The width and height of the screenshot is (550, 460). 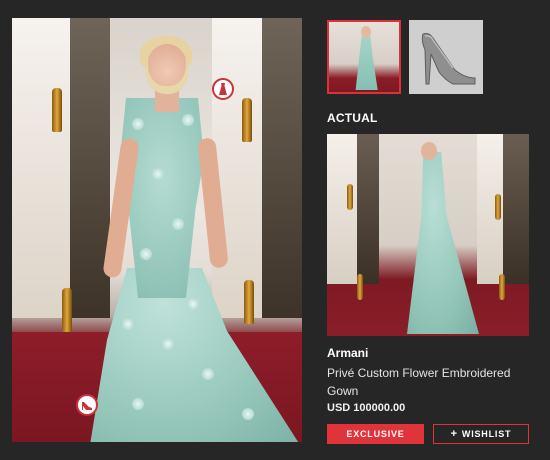 I want to click on shoe-thumbnail, so click(x=446, y=57).